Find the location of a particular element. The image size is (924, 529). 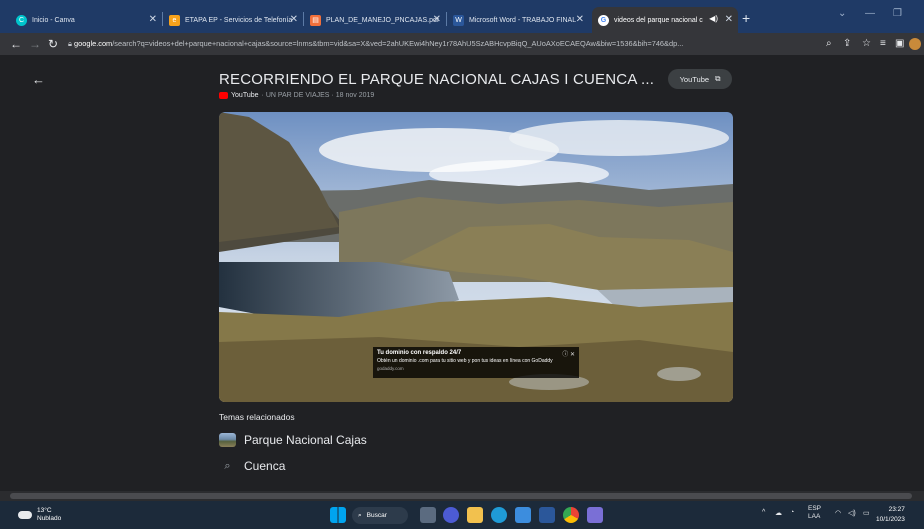

onedrive-icon: ☁ is located at coordinates (778, 513).